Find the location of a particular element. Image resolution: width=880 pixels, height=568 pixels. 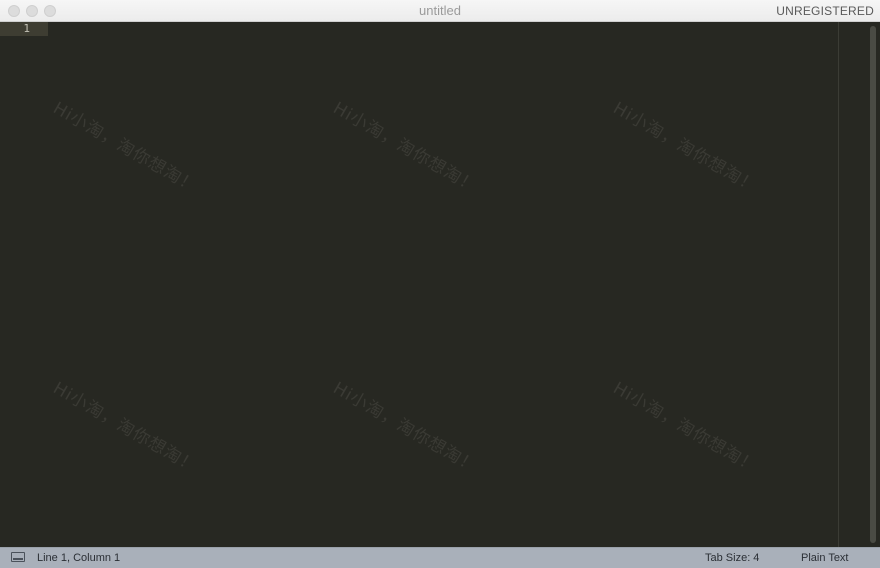

window-title: untitled is located at coordinates (440, 10).